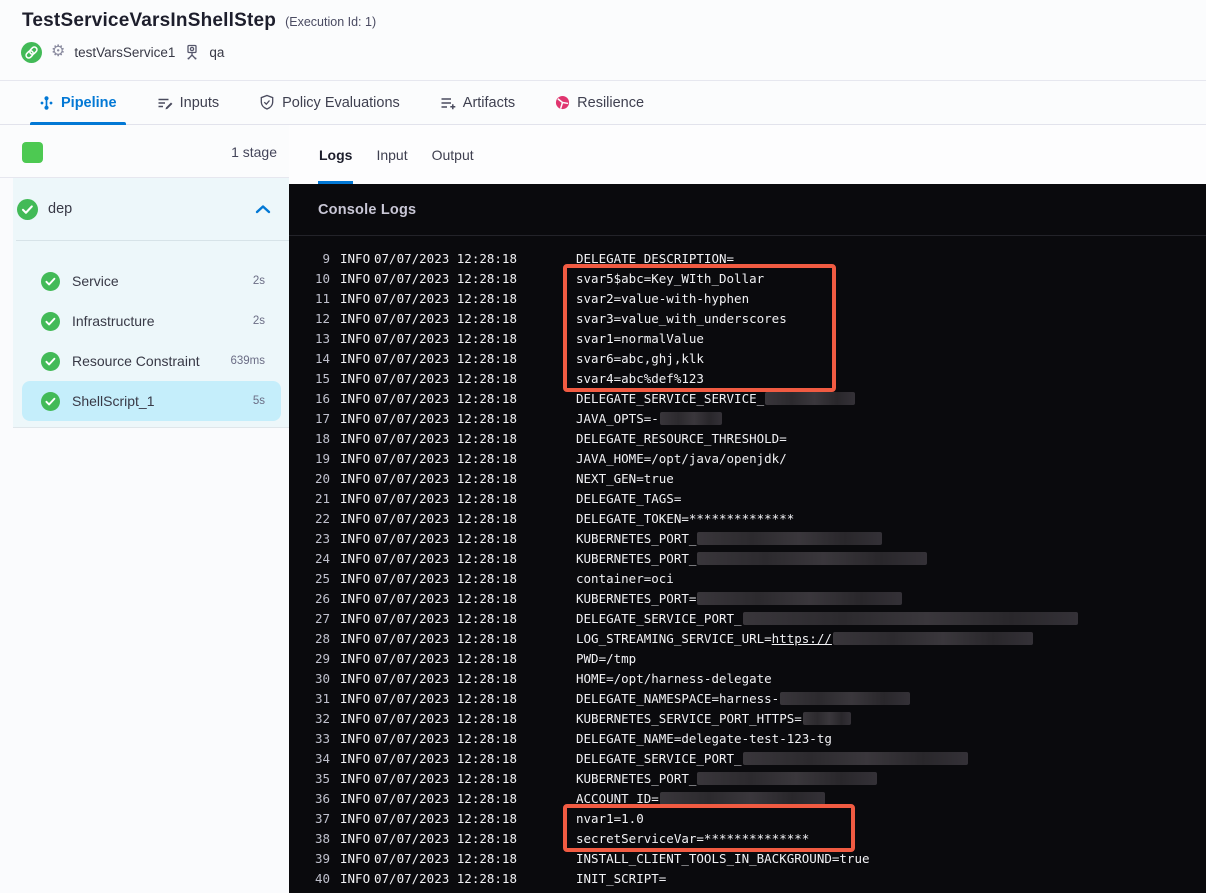 The width and height of the screenshot is (1206, 893). What do you see at coordinates (322, 858) in the screenshot?
I see `log-line-number: 39` at bounding box center [322, 858].